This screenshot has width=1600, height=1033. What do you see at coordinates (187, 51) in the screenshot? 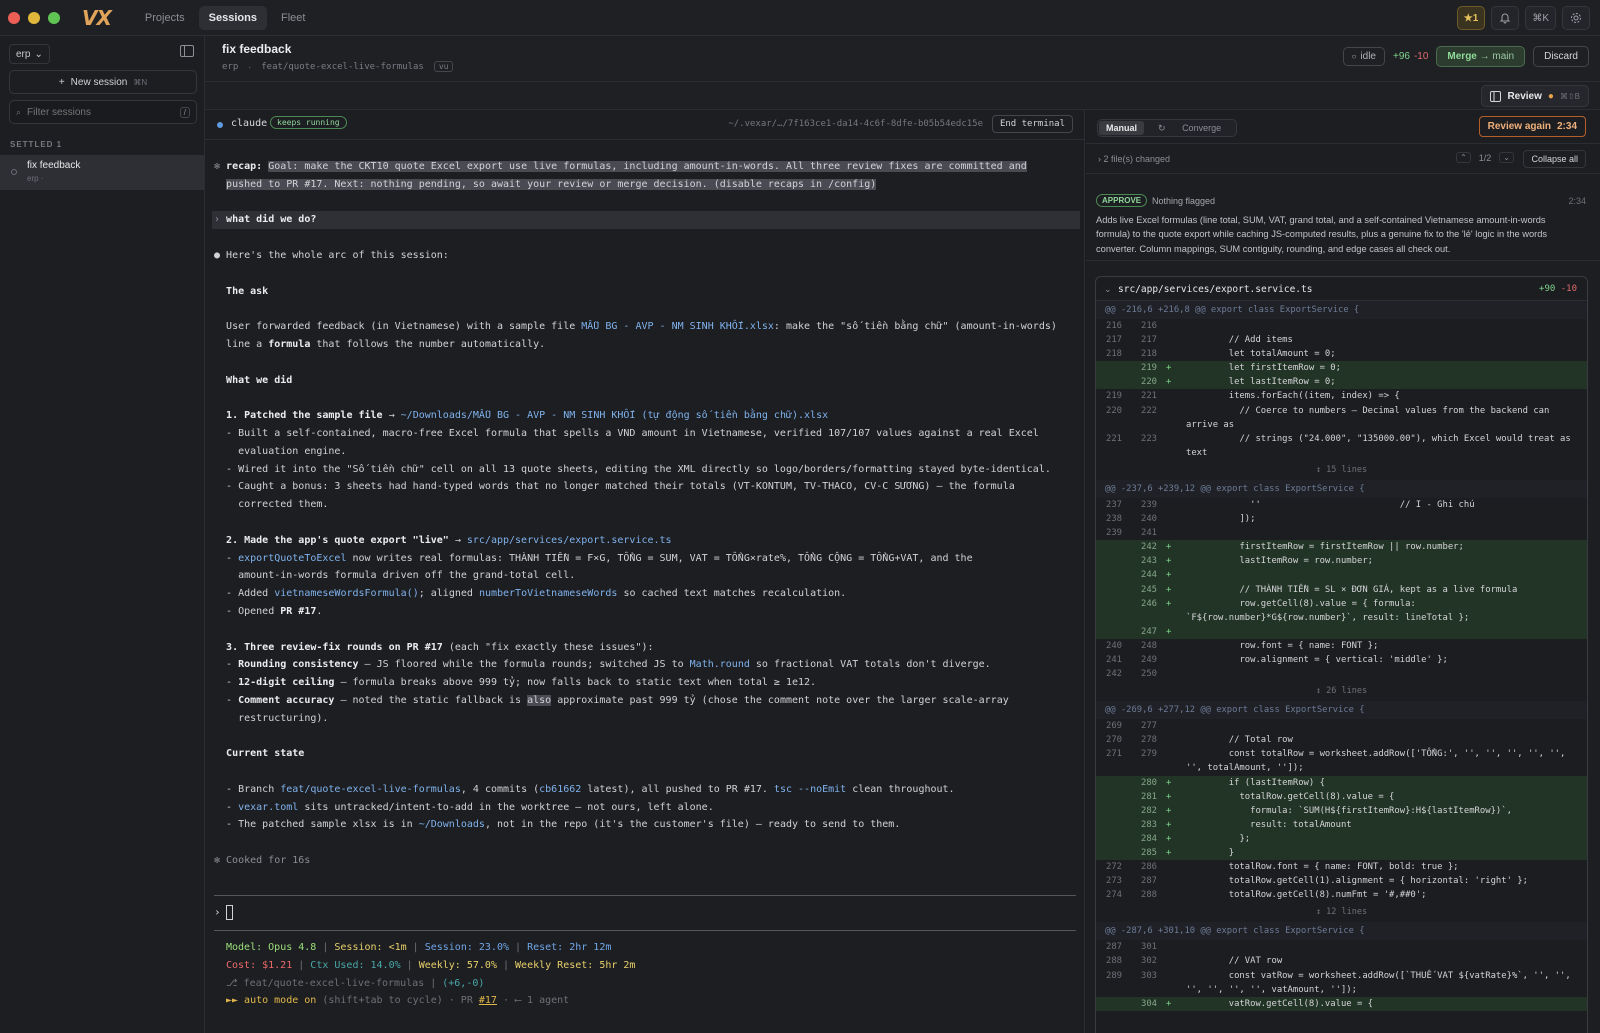
I see `sidebar-toggle-icon` at bounding box center [187, 51].